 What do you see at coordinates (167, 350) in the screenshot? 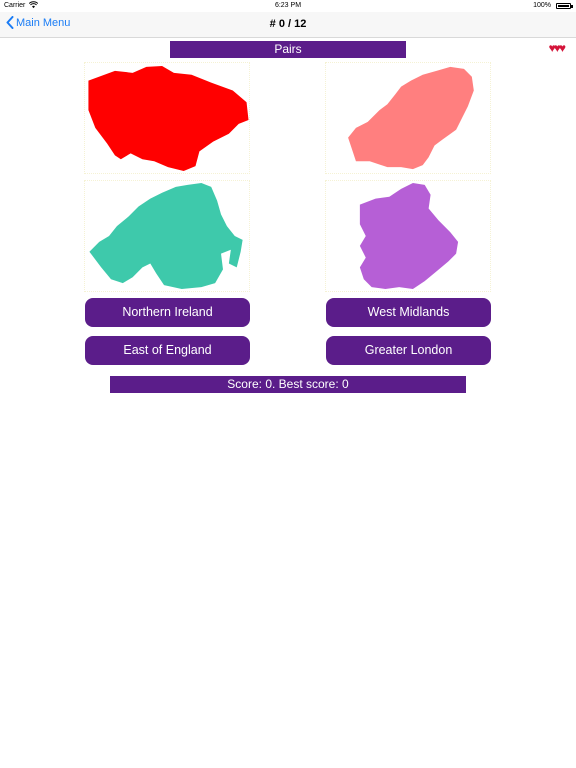
I see `answer-button-east-of-england: East of England` at bounding box center [167, 350].